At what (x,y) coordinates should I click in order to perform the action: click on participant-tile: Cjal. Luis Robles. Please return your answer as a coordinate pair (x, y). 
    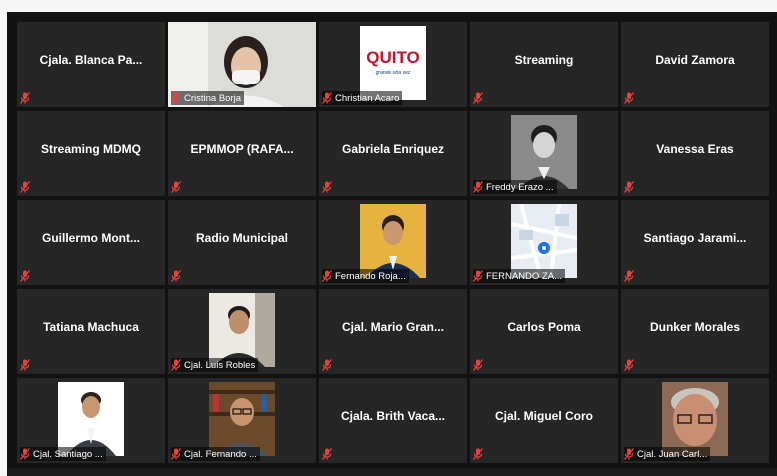
    Looking at the image, I should click on (242, 331).